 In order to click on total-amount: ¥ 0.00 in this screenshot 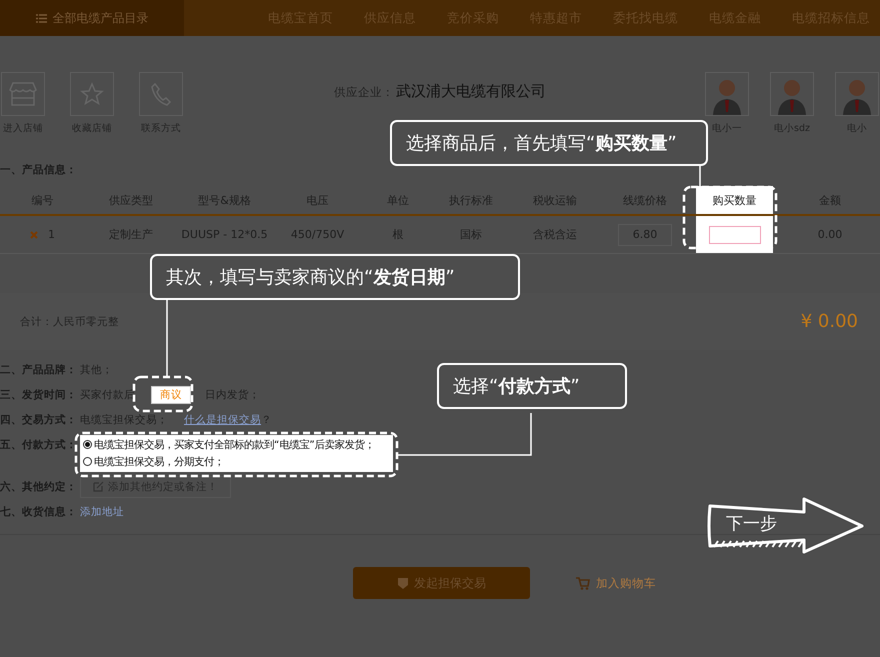, I will do `click(829, 321)`.